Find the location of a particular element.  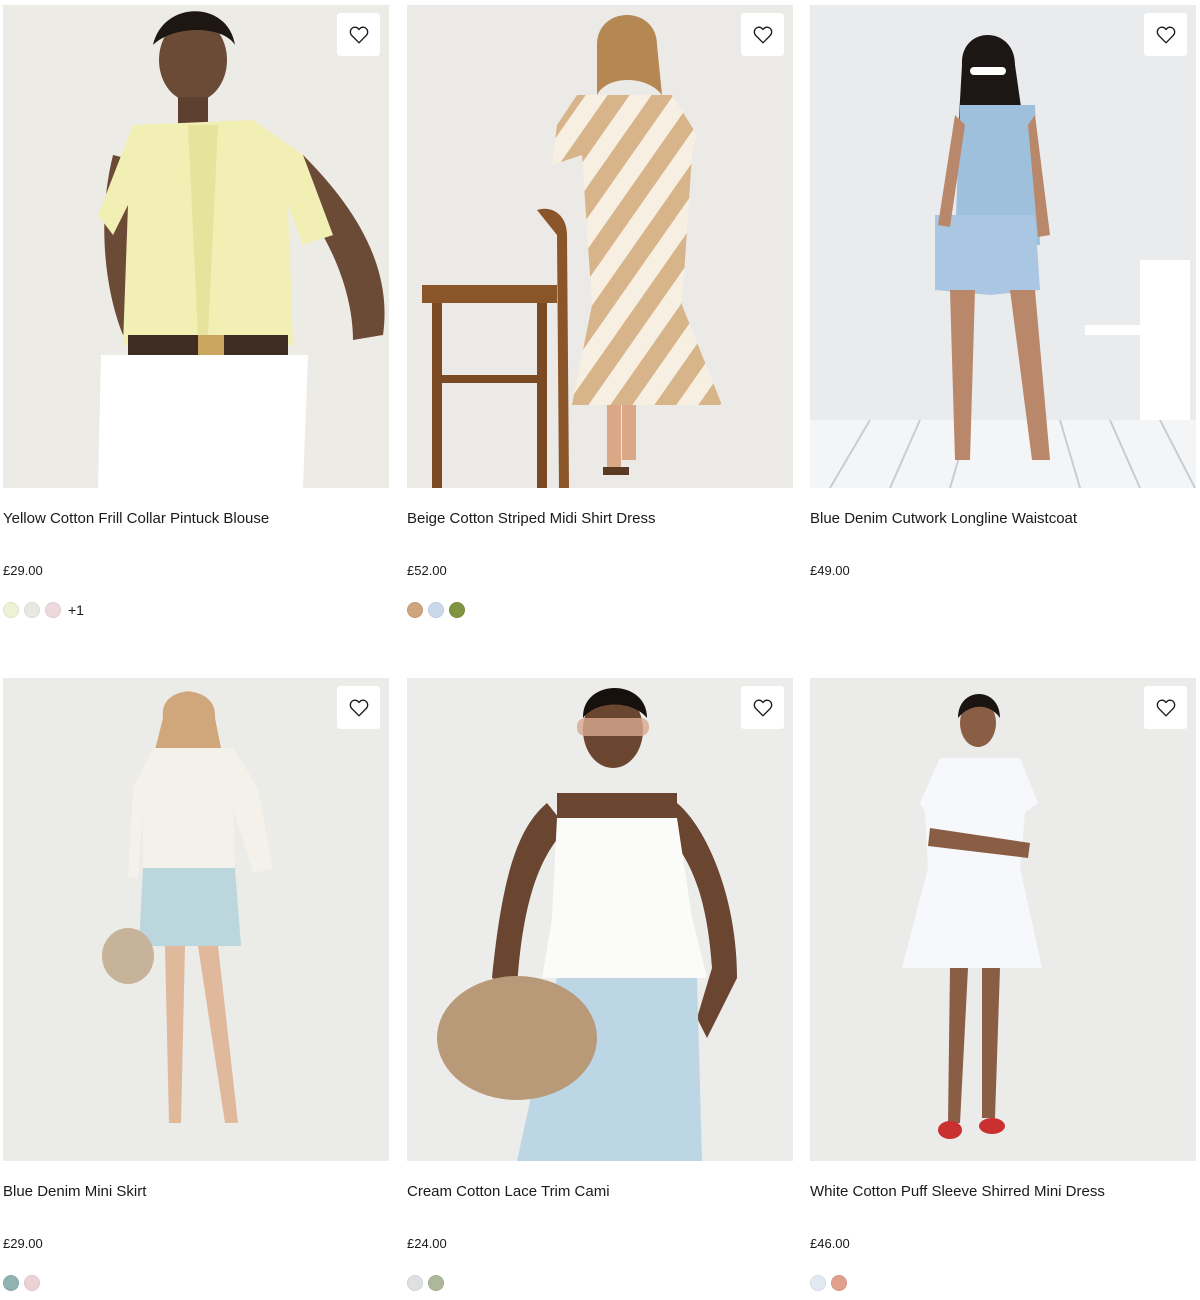

product-price: £46.00 is located at coordinates (830, 1243).